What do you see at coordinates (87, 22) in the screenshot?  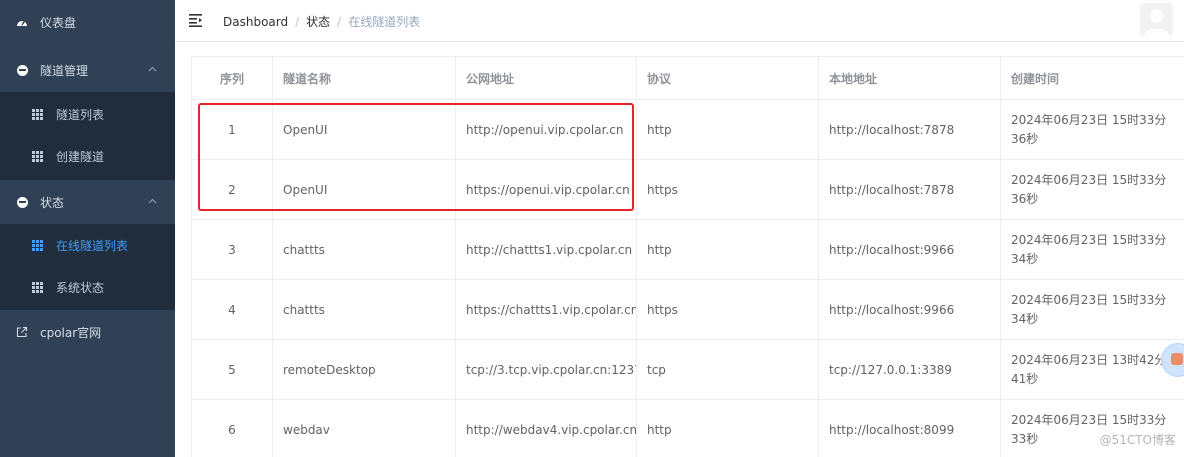 I see `sidebar-item-dashboard: 仪表盘` at bounding box center [87, 22].